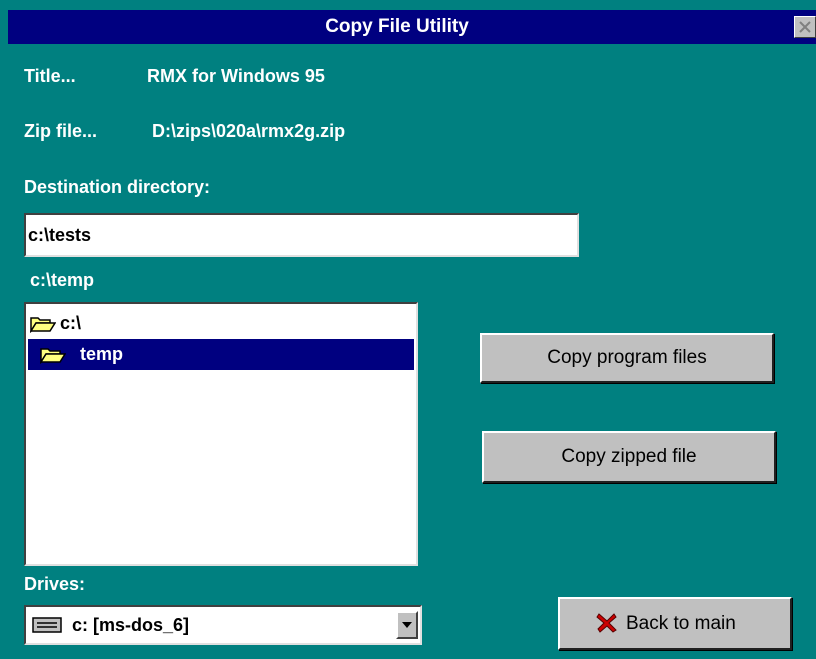  Describe the element at coordinates (223, 625) in the screenshot. I see `drives-dropdown: c: [ms-dos_6]` at that location.